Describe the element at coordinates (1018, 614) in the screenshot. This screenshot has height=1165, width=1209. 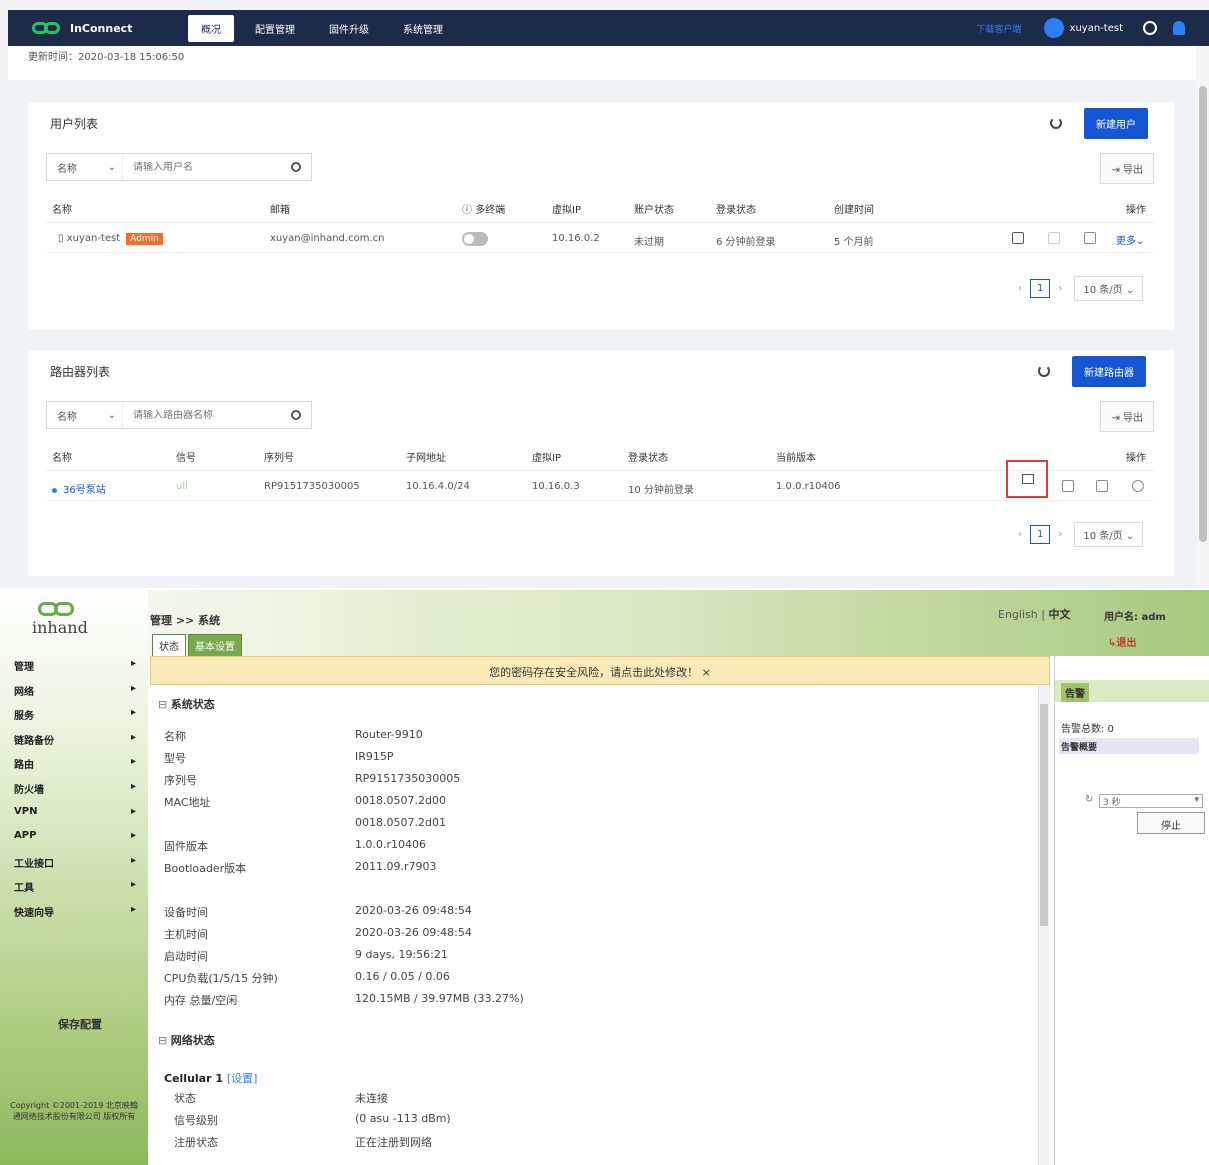
I see `lang-english: English` at that location.